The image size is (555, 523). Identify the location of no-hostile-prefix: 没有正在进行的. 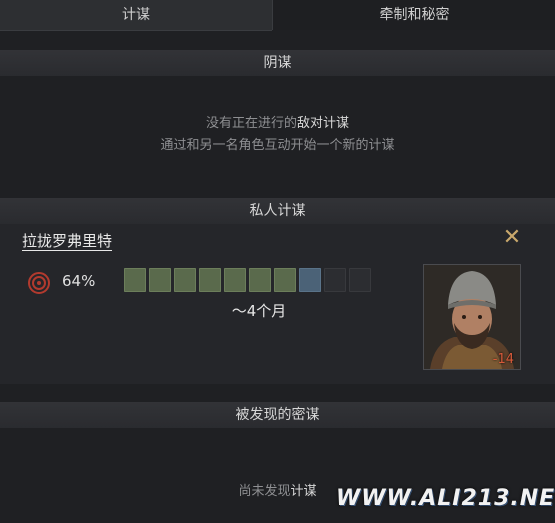
(251, 123).